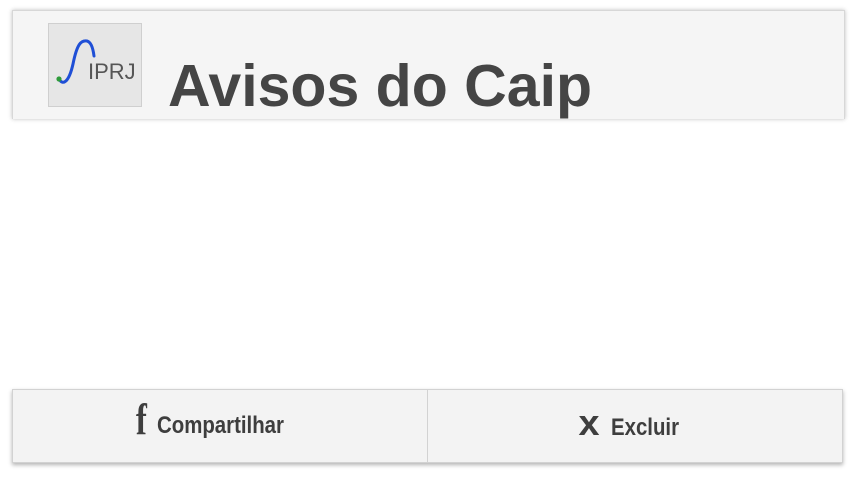 This screenshot has height=480, width=854. I want to click on share-button-label: Compartilhar, so click(220, 425).